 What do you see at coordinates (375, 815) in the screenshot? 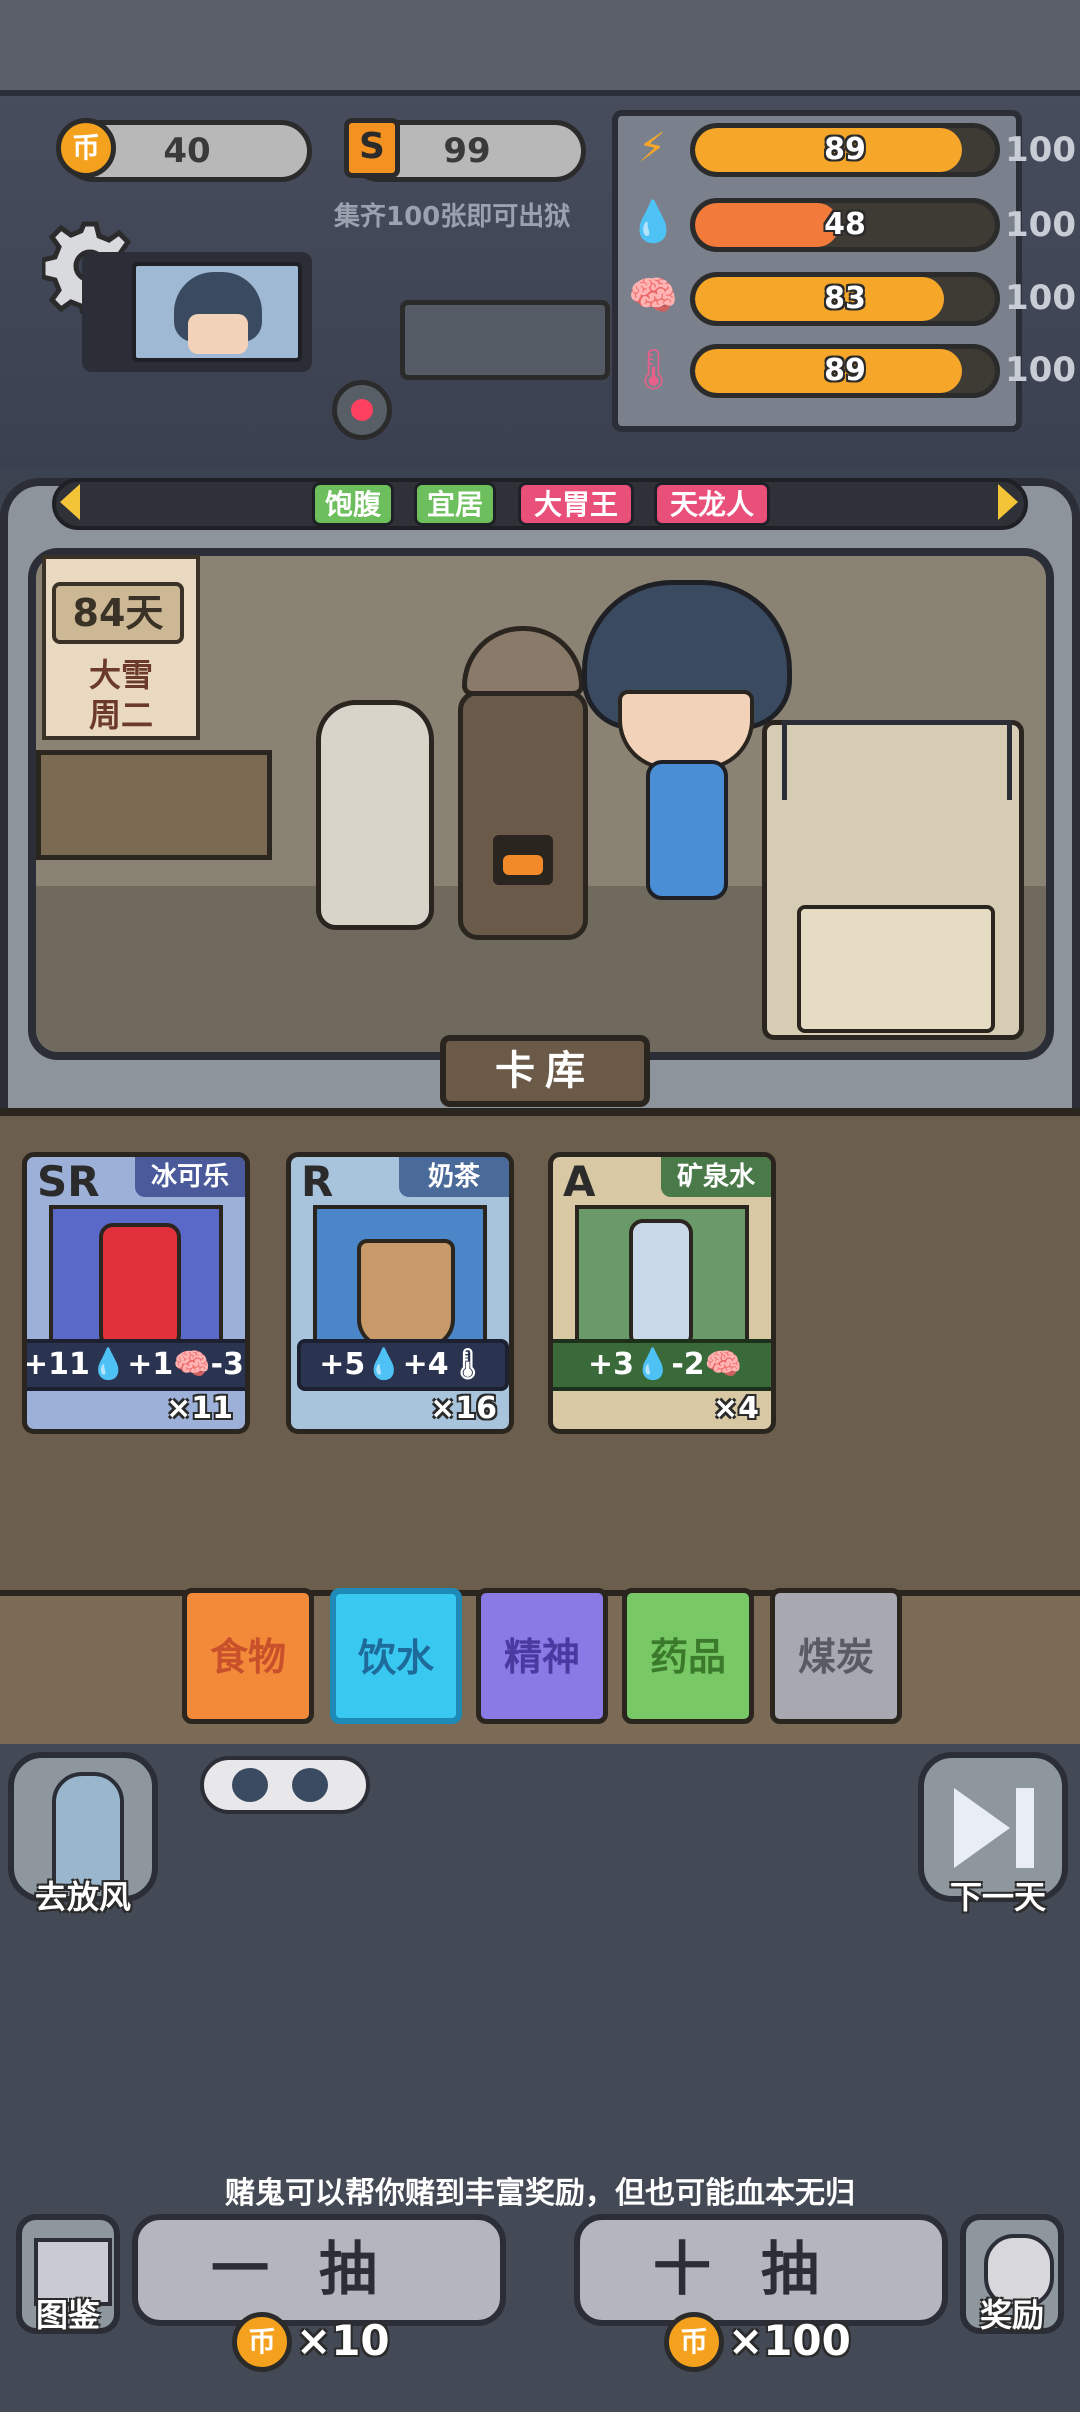
I see `toilet` at bounding box center [375, 815].